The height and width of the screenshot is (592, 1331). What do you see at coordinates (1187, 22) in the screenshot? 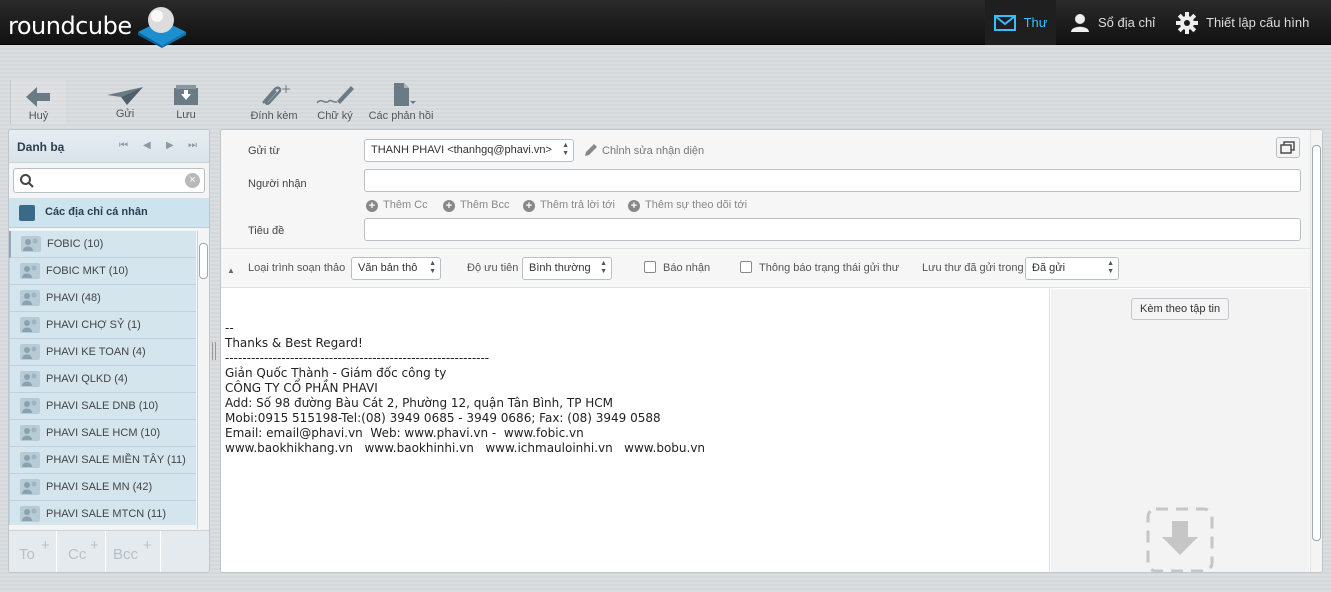
I see `gear-icon` at bounding box center [1187, 22].